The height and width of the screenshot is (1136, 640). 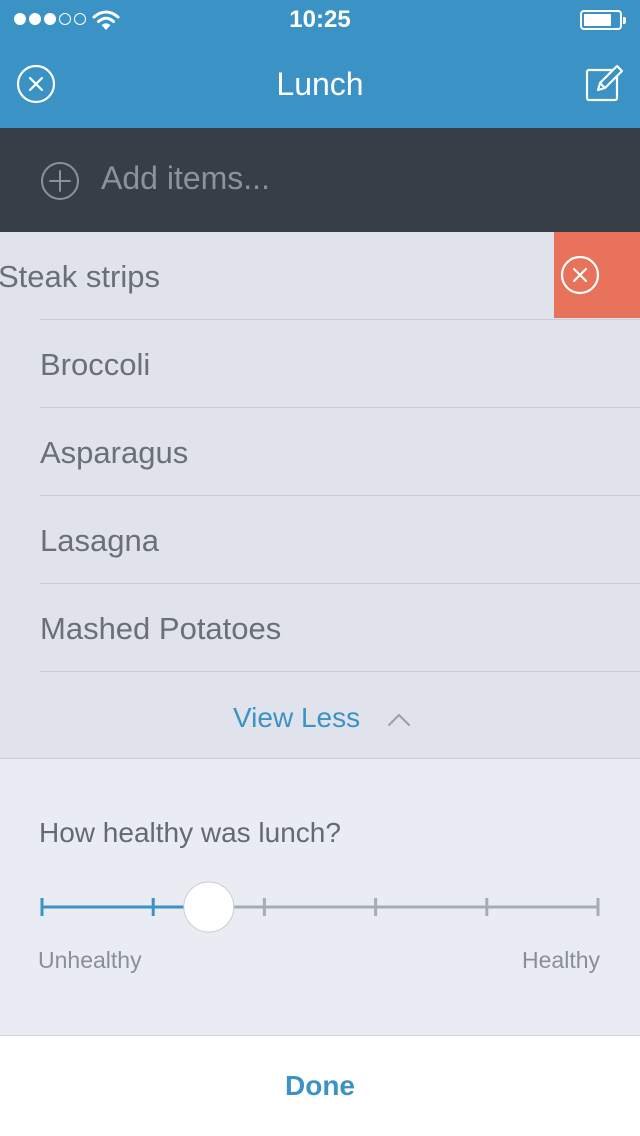 What do you see at coordinates (320, 452) in the screenshot?
I see `list-item: Asparagus` at bounding box center [320, 452].